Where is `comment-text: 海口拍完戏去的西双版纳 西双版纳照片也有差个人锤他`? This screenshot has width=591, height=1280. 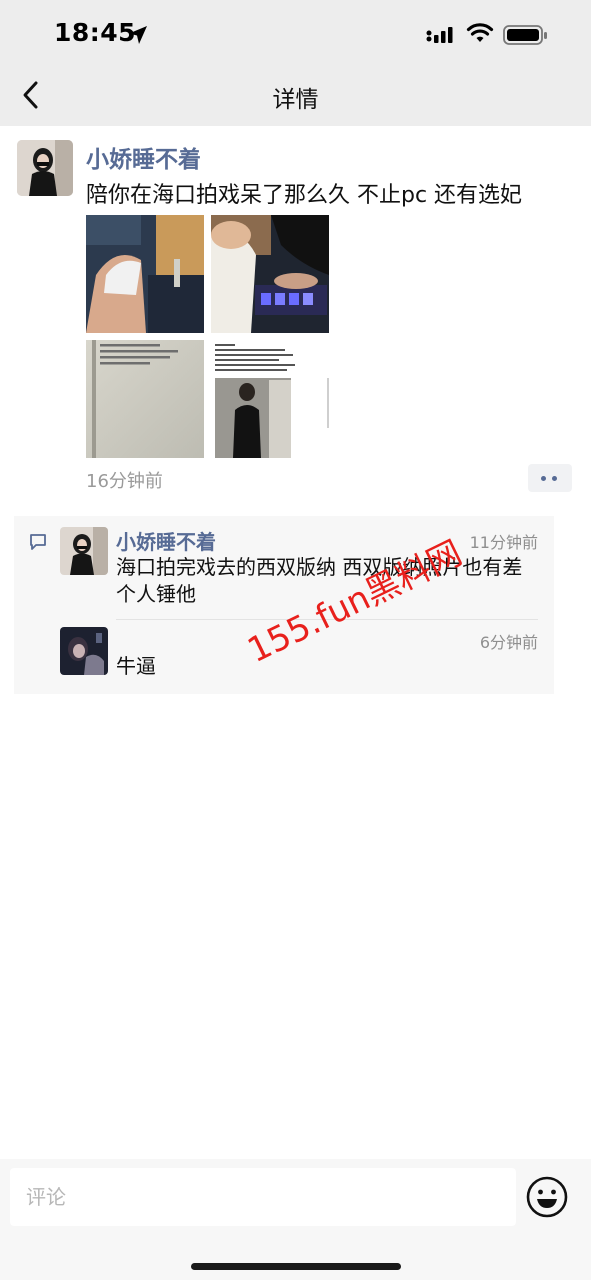
comment-text: 海口拍完戏去的西双版纳 西双版纳照片也有差个人锤他 is located at coordinates (319, 580).